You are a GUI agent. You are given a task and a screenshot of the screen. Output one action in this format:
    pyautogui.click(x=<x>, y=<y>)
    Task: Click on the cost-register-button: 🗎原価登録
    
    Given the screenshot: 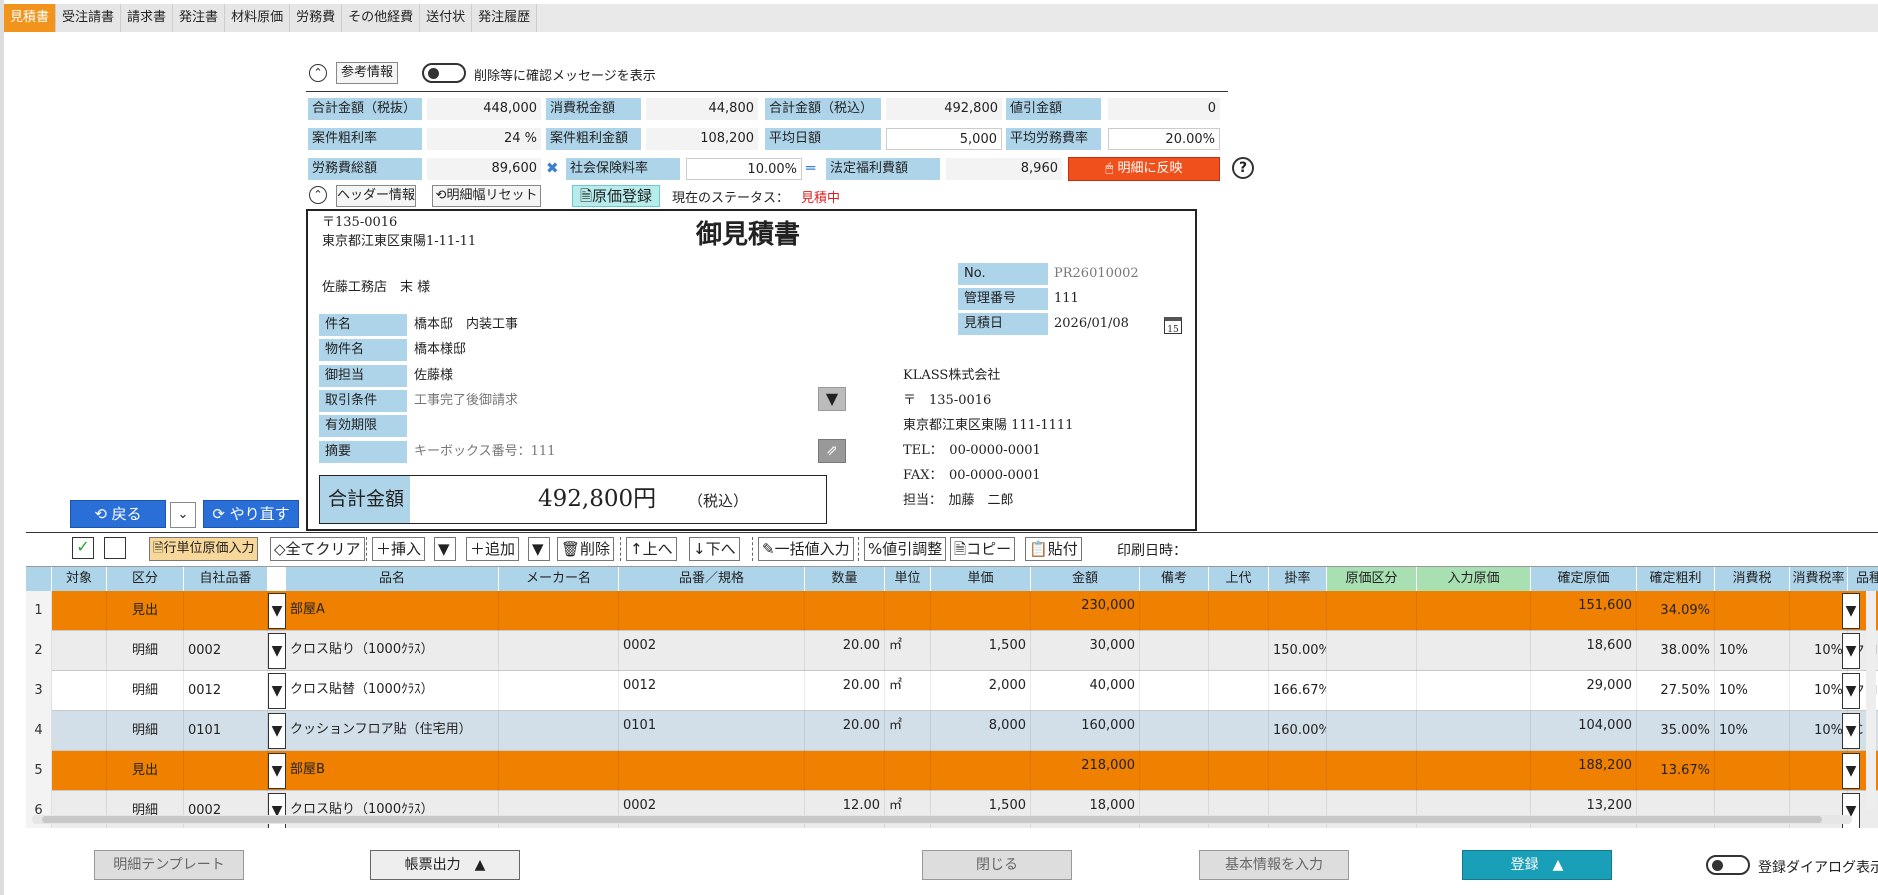 What is the action you would take?
    pyautogui.click(x=616, y=196)
    